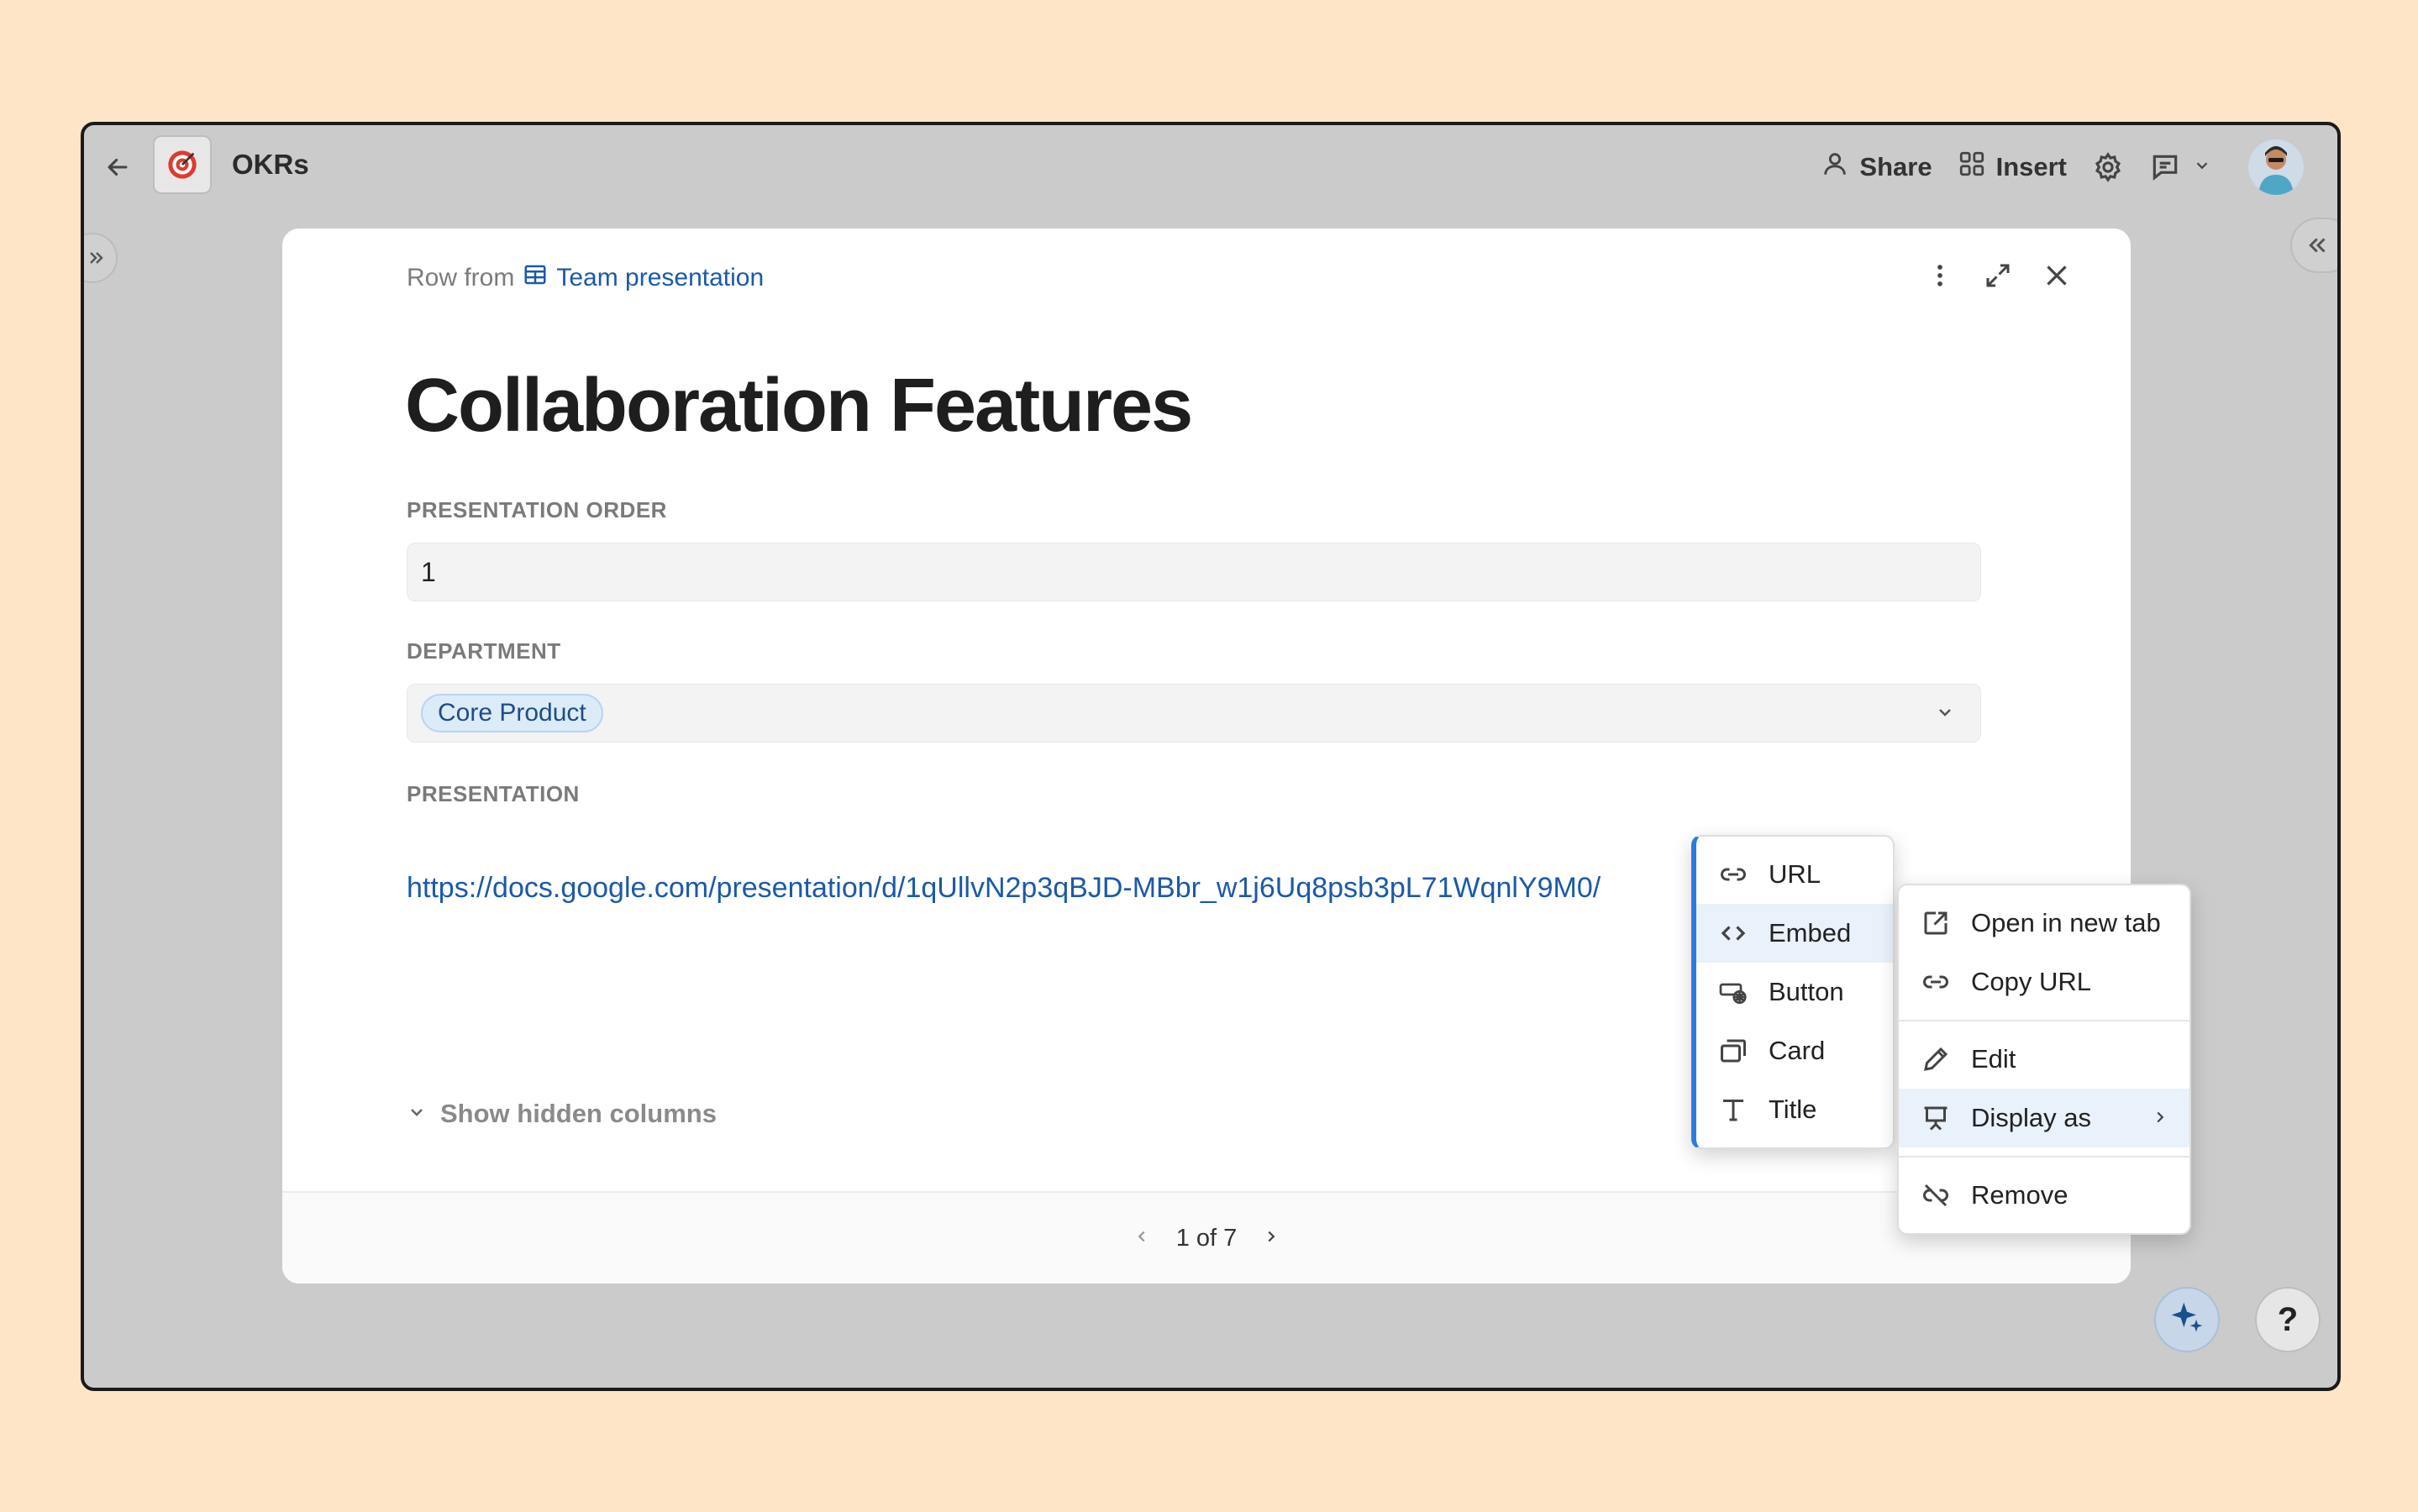 The image size is (2418, 1512). What do you see at coordinates (660, 277) in the screenshot?
I see `table-name: Team presentation` at bounding box center [660, 277].